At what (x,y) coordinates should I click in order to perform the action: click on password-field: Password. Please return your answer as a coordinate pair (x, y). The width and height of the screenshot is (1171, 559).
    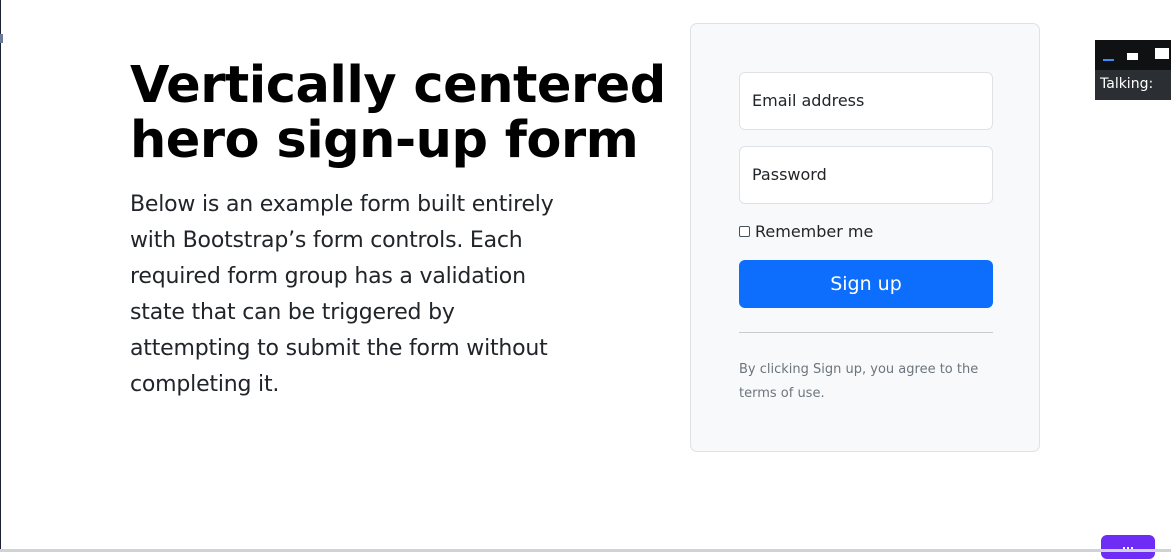
    Looking at the image, I should click on (866, 175).